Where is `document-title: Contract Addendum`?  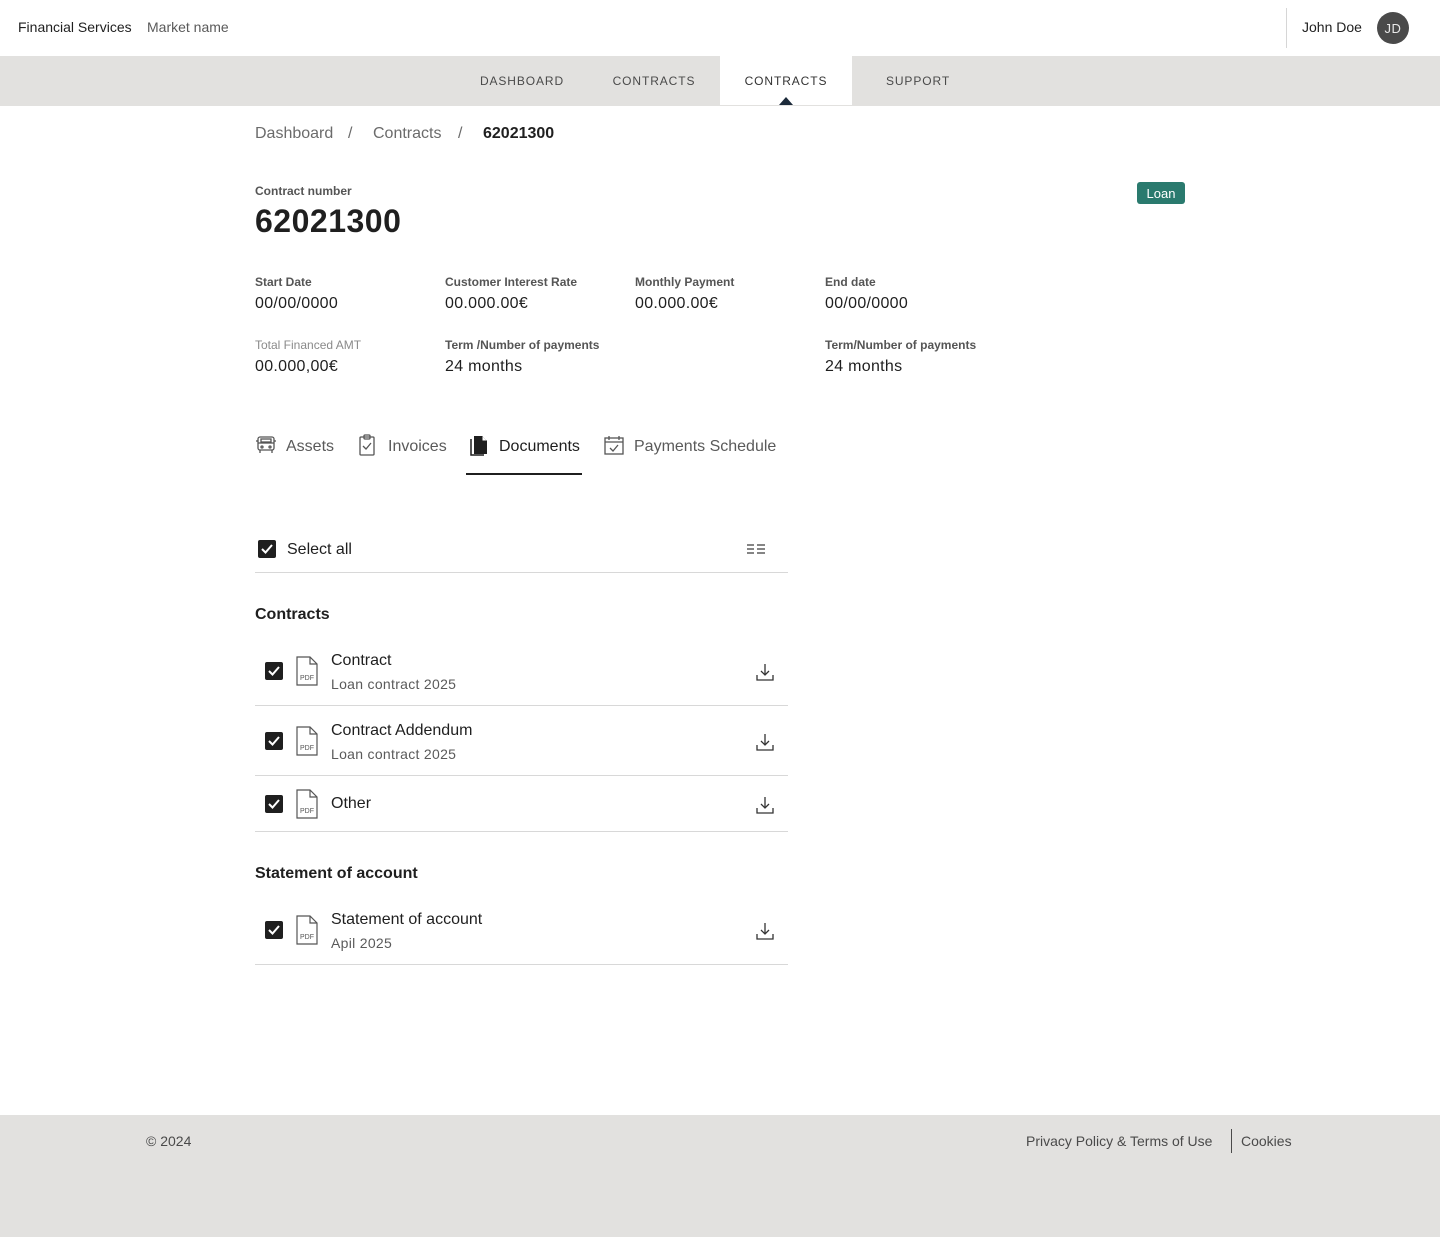 document-title: Contract Addendum is located at coordinates (401, 731).